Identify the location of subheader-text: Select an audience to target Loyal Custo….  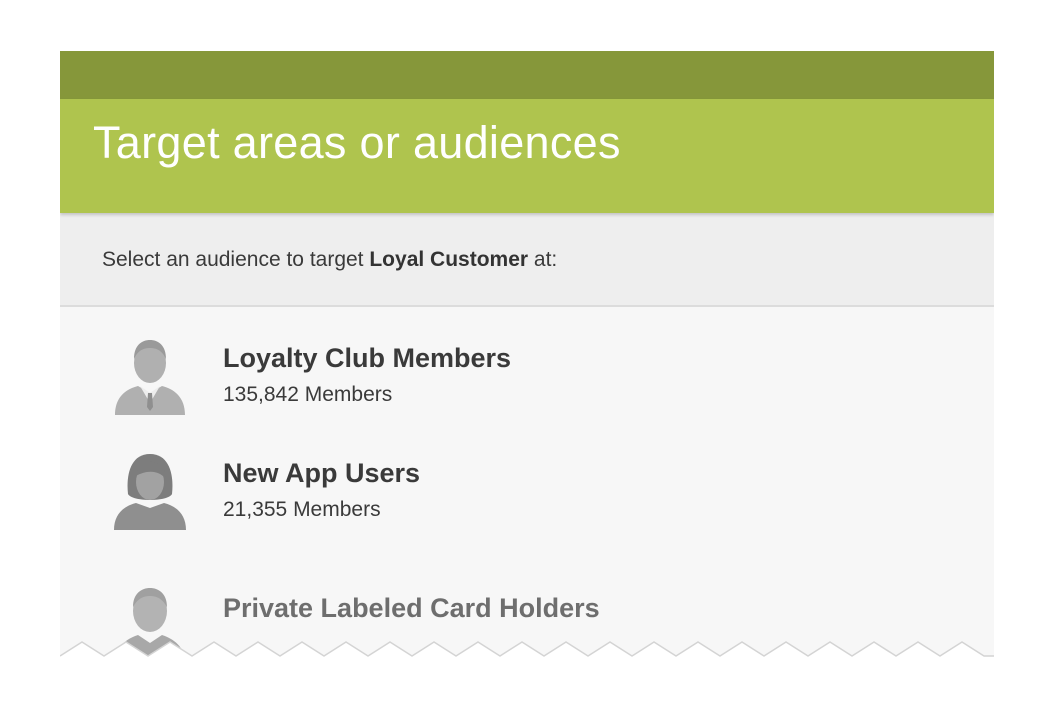
(329, 260).